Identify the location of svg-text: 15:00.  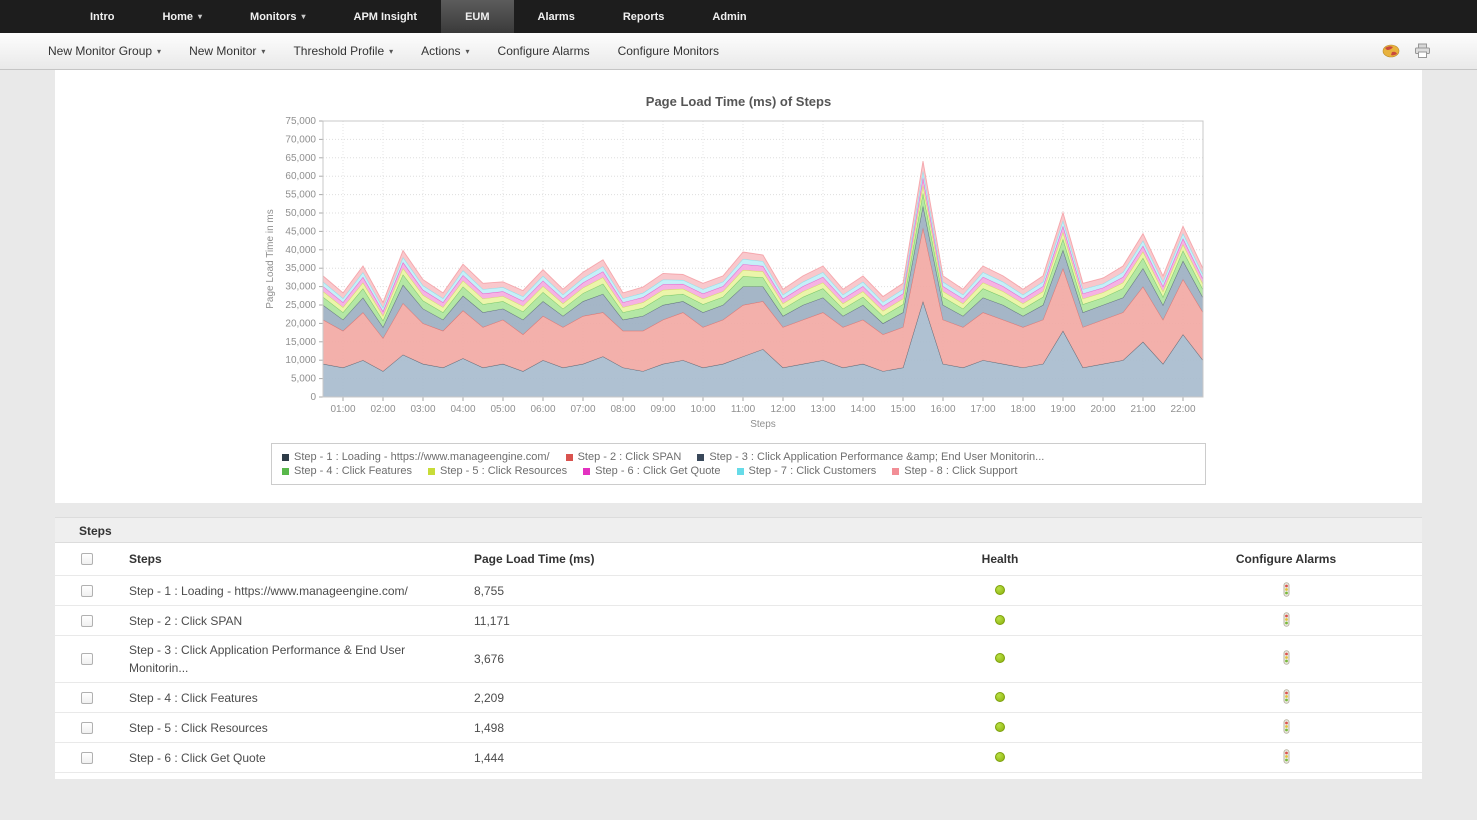
(902, 409).